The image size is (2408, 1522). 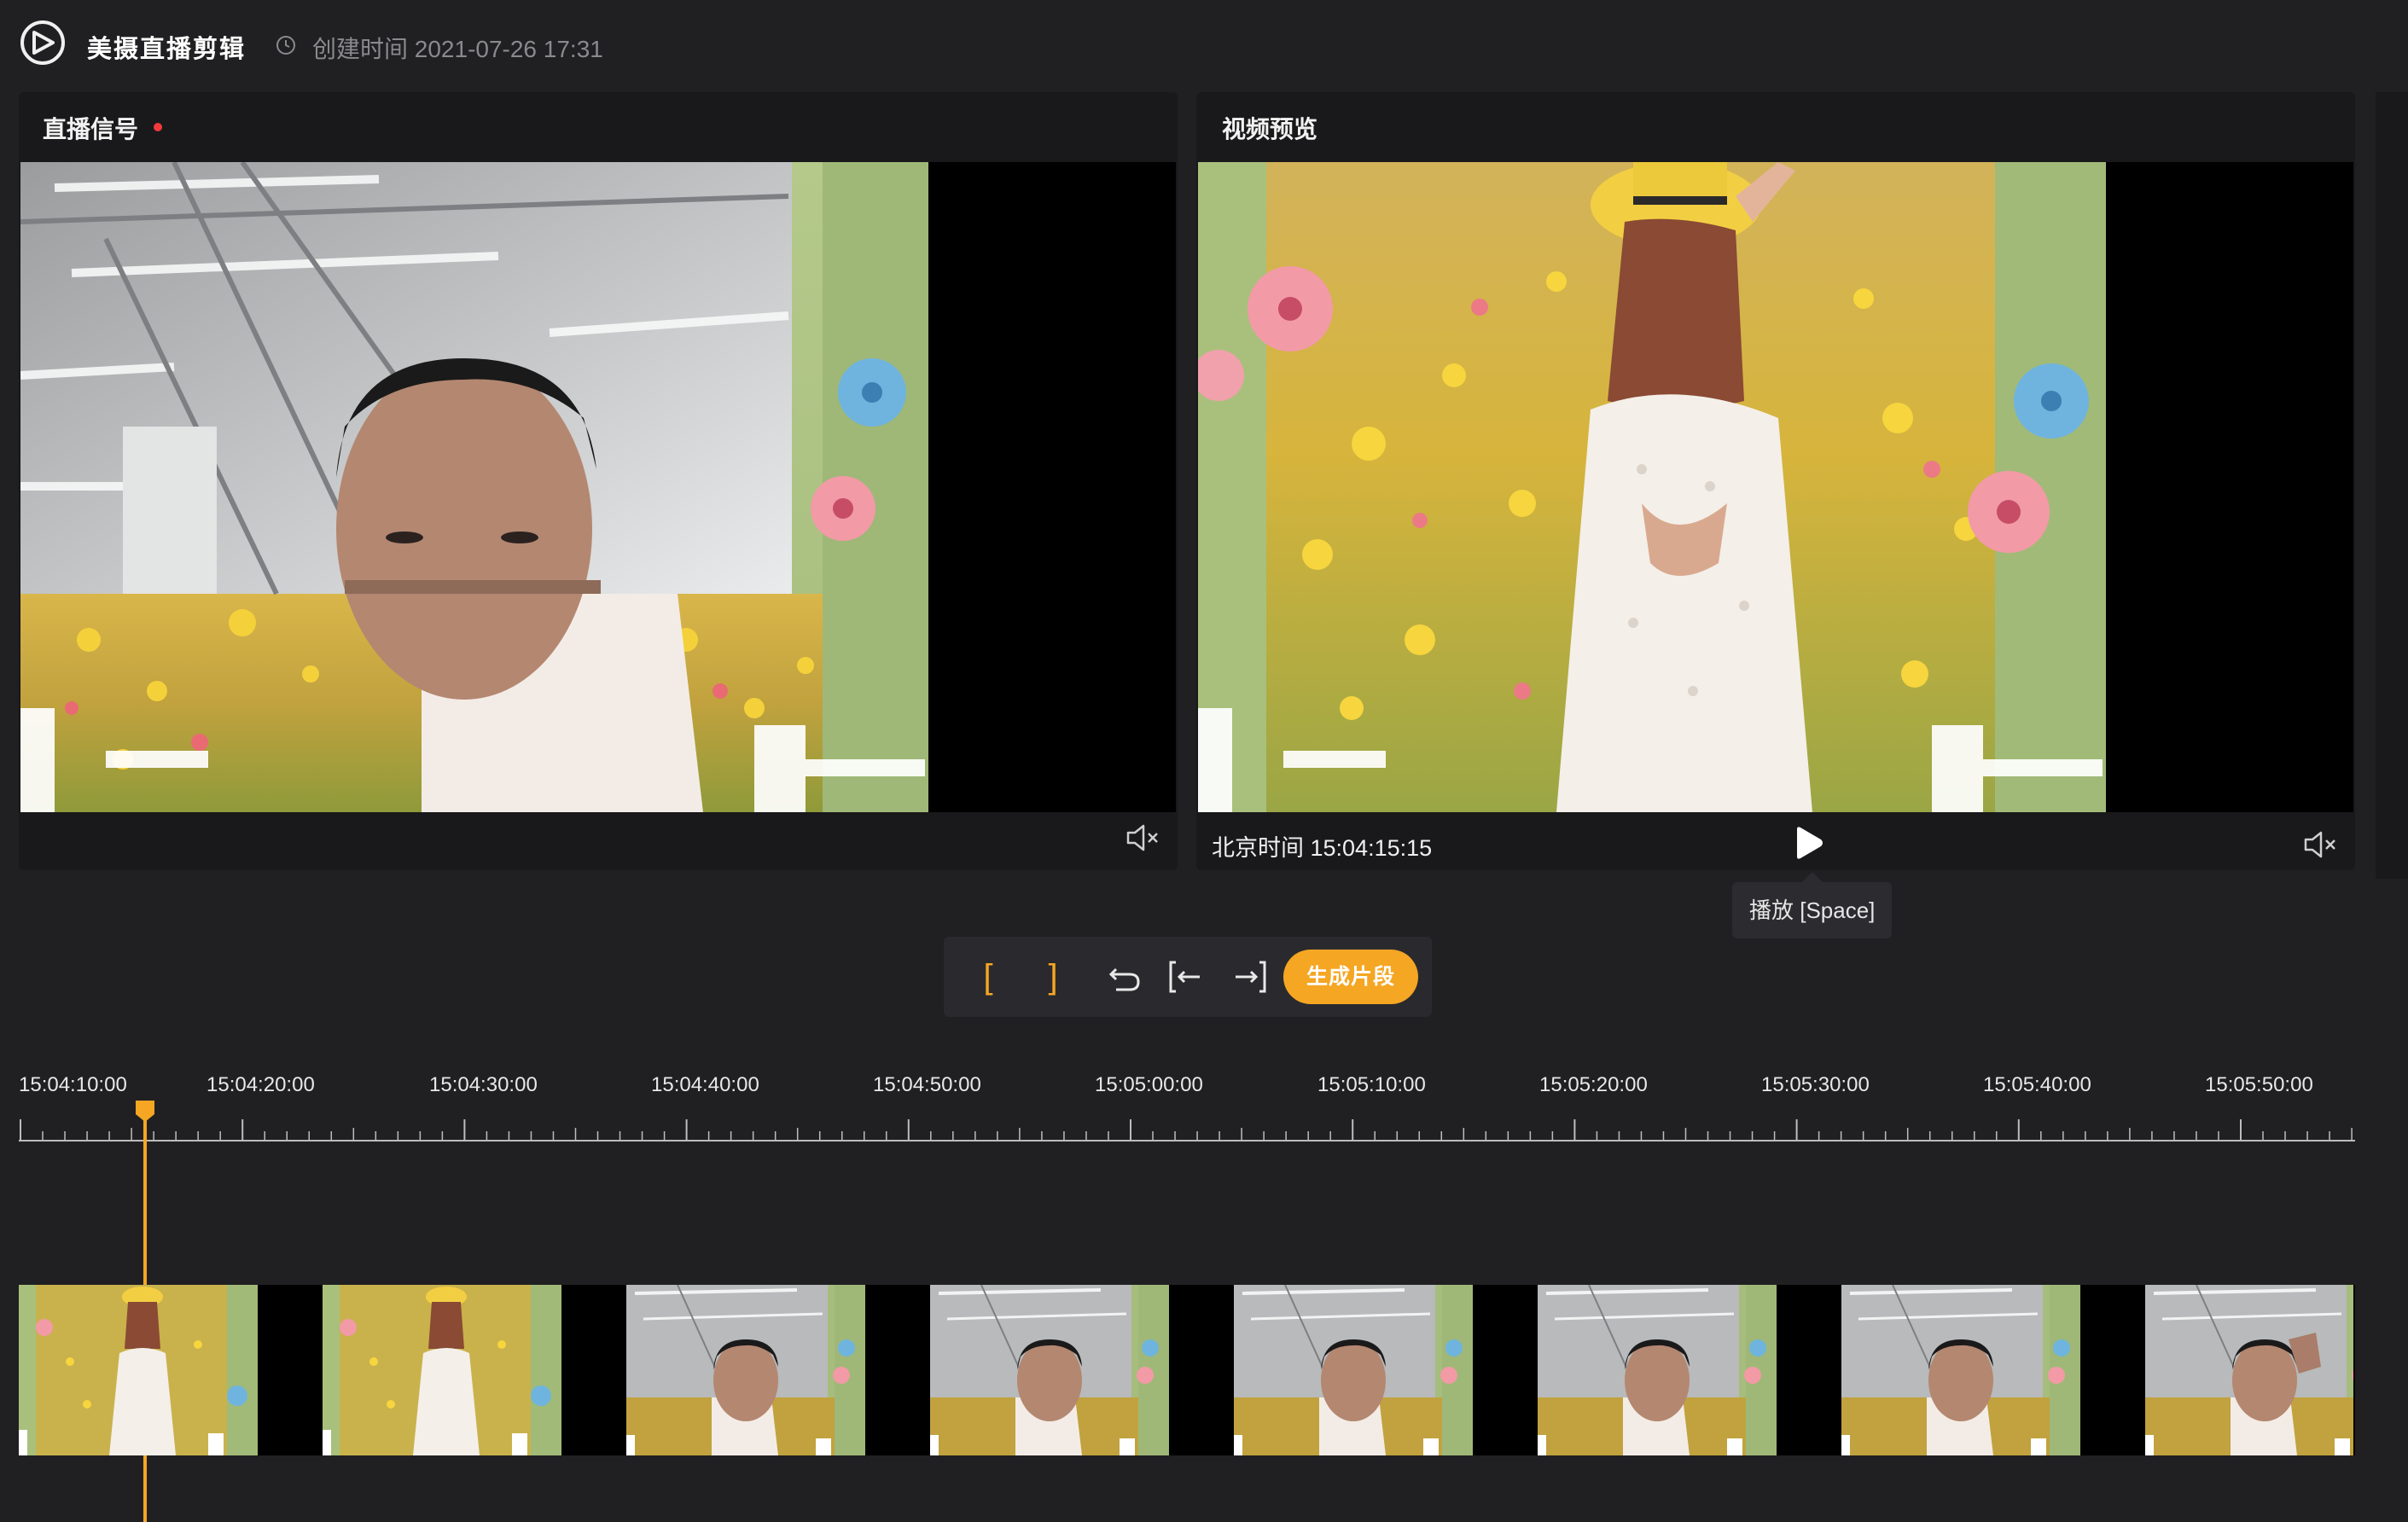 What do you see at coordinates (1322, 848) in the screenshot?
I see `beijing-time: 北京时间 15:04:15:15` at bounding box center [1322, 848].